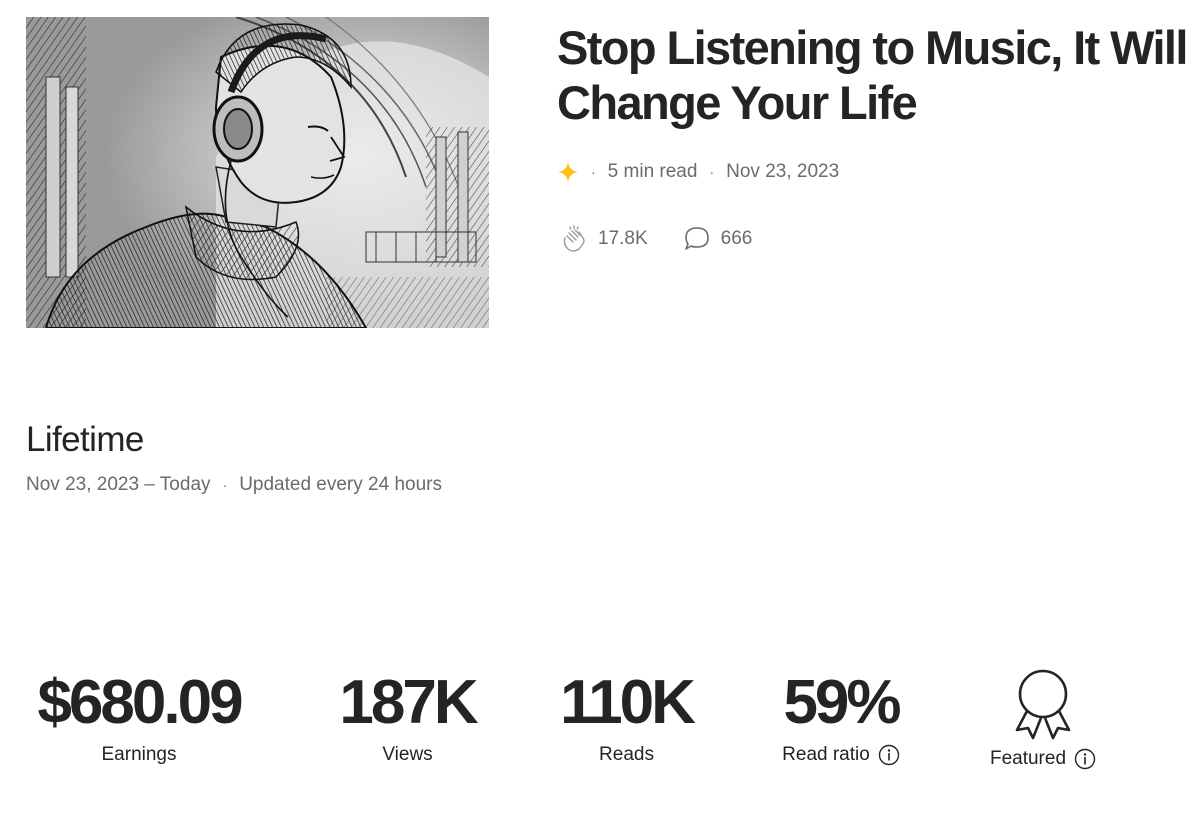 The height and width of the screenshot is (815, 1200). Describe the element at coordinates (408, 702) in the screenshot. I see `views-value: 187K` at that location.